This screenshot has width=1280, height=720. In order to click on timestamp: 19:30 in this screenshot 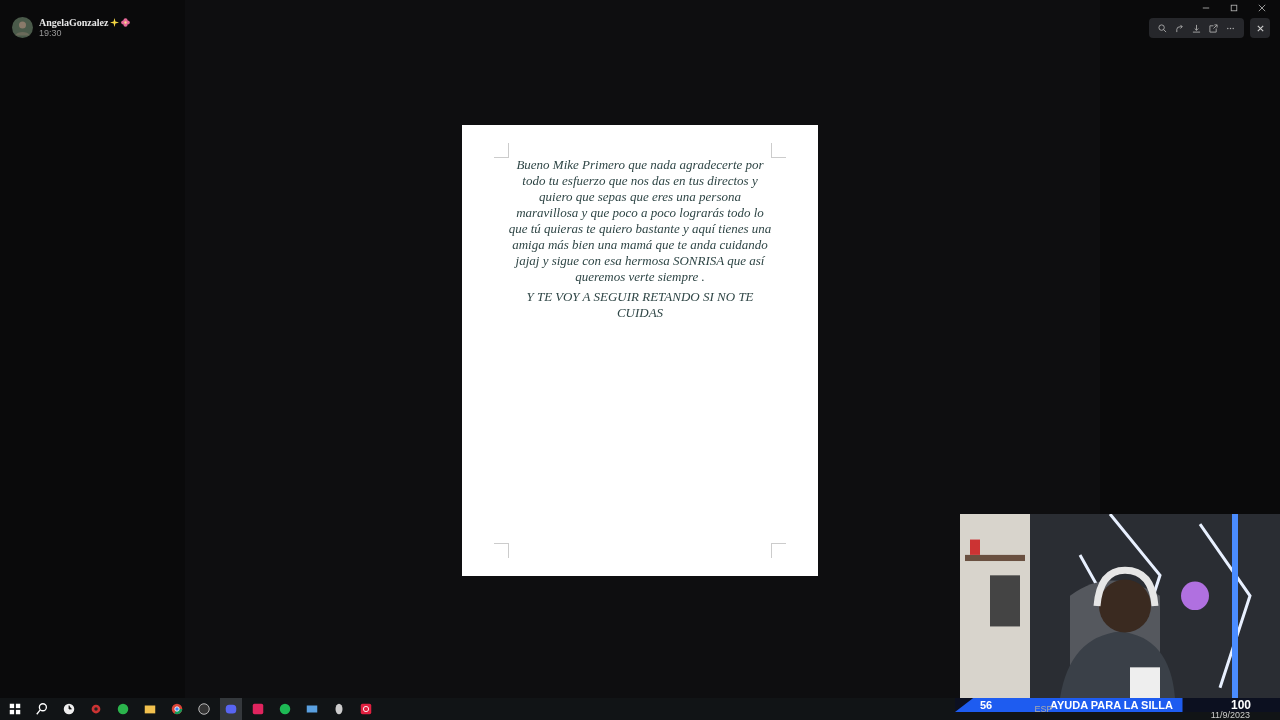, I will do `click(51, 33)`.